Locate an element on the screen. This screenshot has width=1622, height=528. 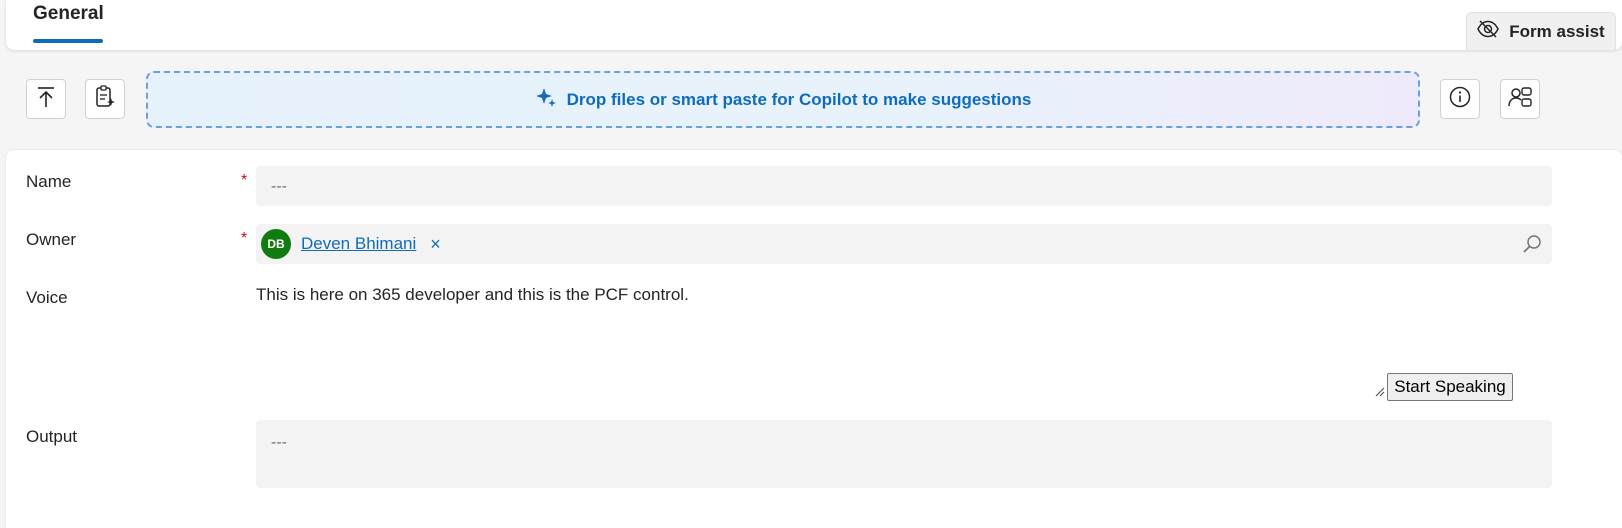
owner-persona: DB Deven Bhimani × is located at coordinates (351, 244).